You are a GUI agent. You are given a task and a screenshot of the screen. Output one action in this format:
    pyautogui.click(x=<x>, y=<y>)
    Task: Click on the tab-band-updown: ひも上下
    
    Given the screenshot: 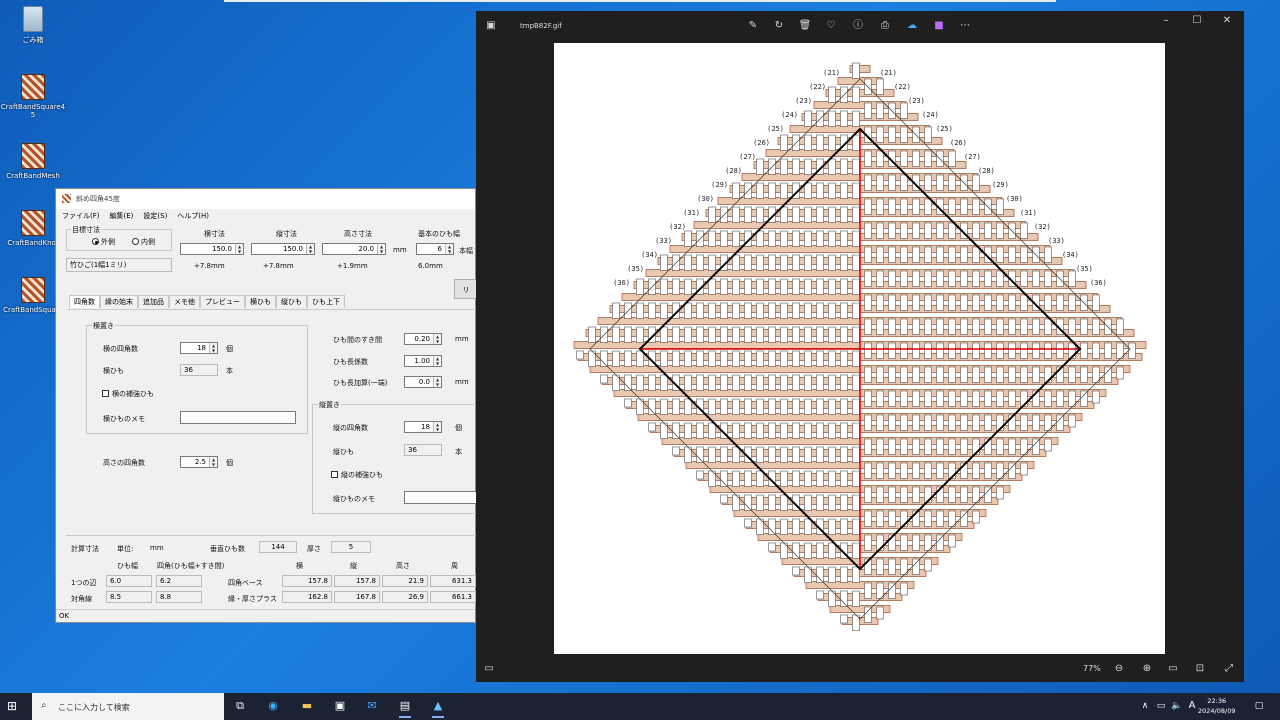 What is the action you would take?
    pyautogui.click(x=326, y=301)
    